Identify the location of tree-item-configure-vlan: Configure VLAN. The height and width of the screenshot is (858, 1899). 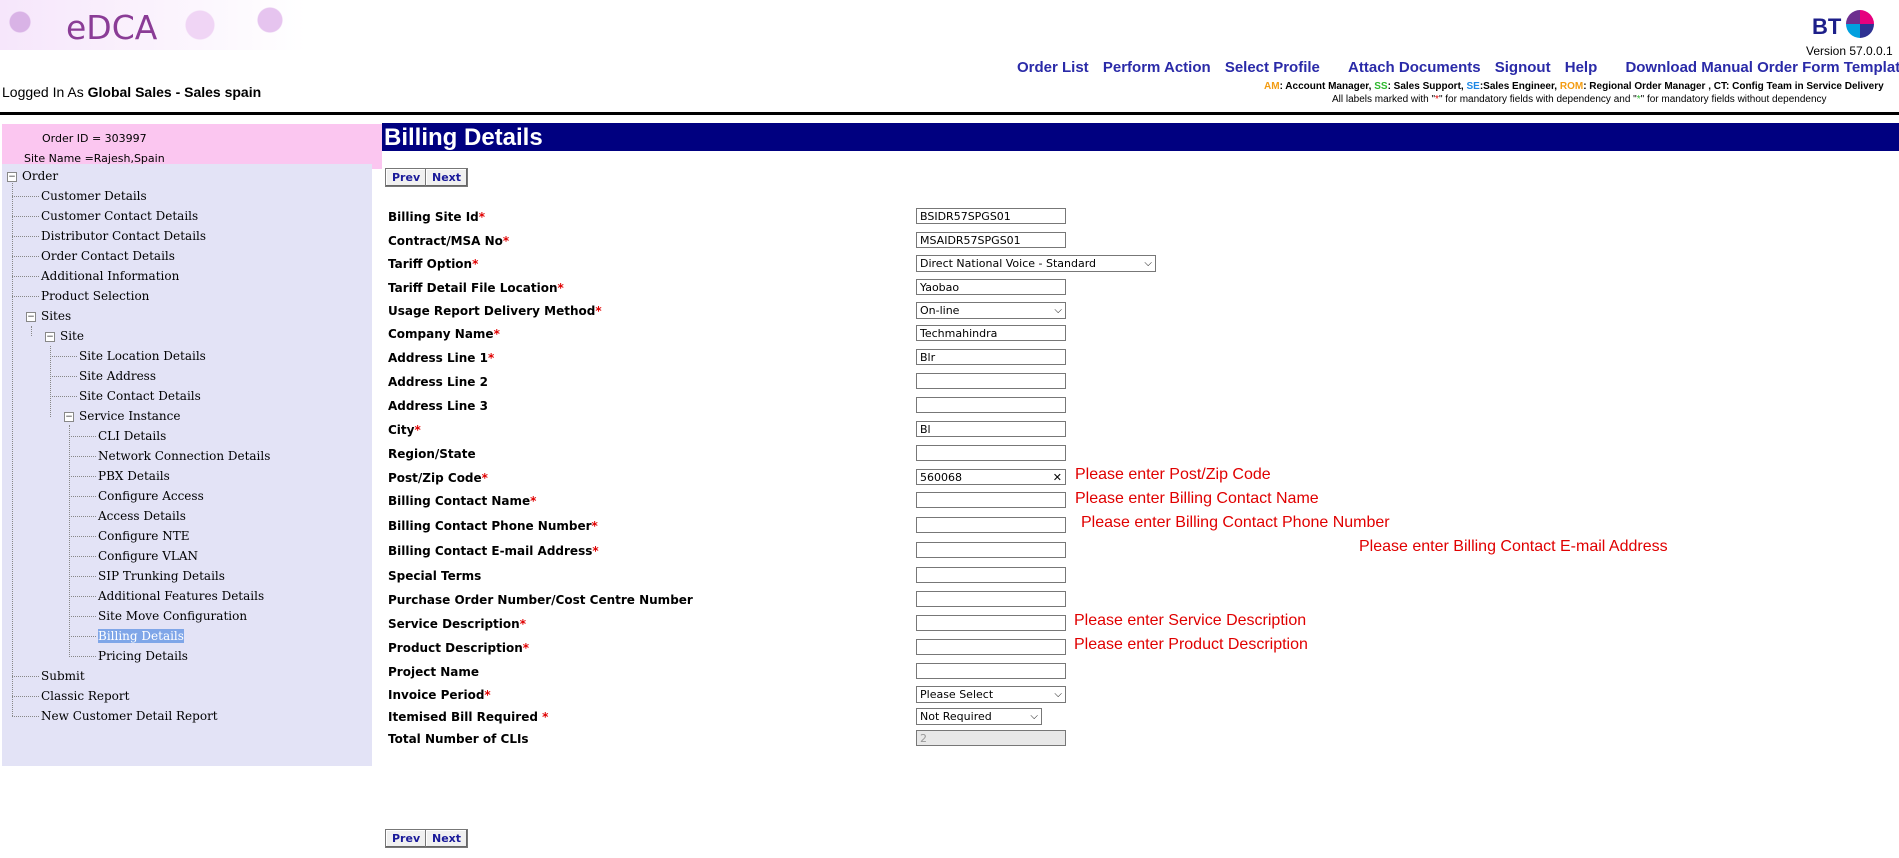
(148, 556).